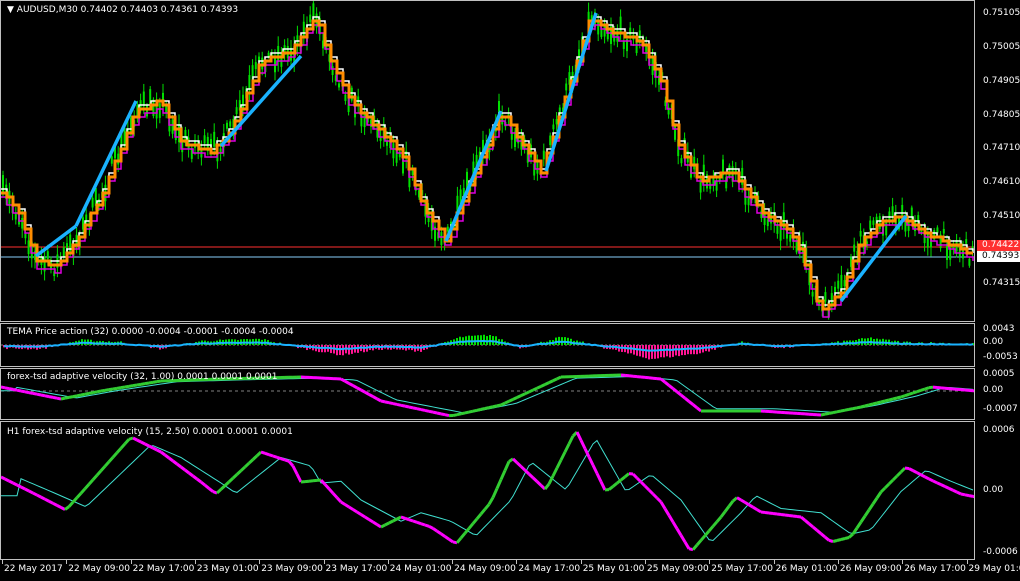 The height and width of the screenshot is (581, 1020). I want to click on time-axis-label: 26 May 01:00, so click(806, 569).